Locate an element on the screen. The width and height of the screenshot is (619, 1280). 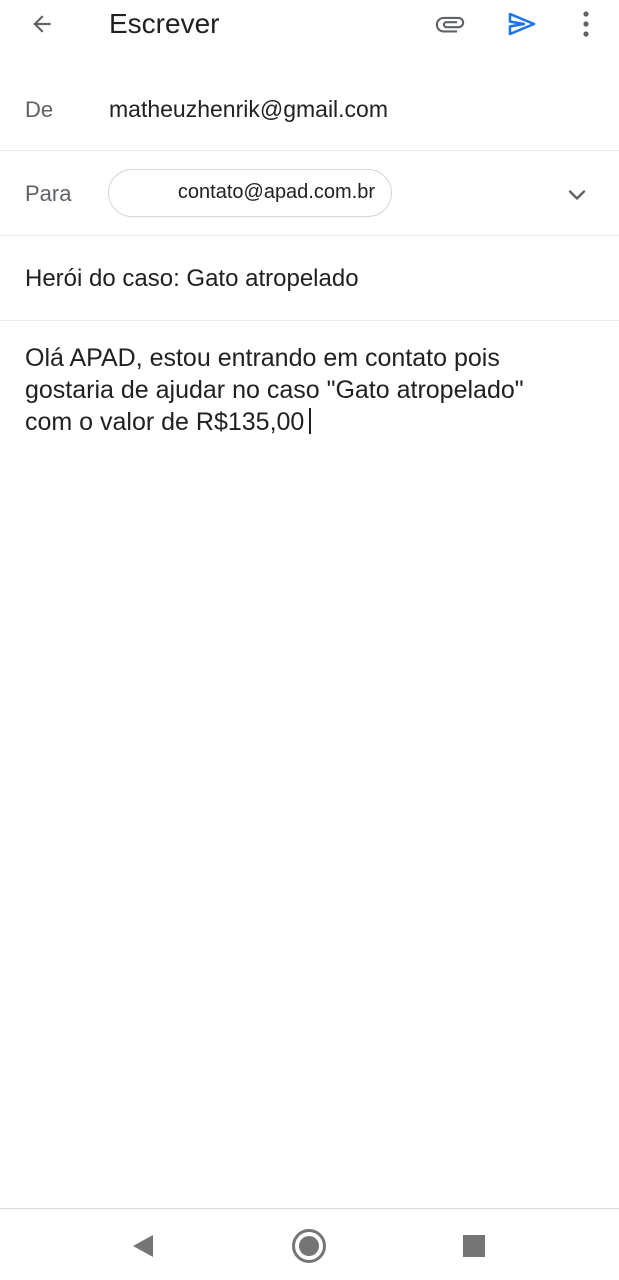
to-row: Para contato@apad.com.br is located at coordinates (309, 193).